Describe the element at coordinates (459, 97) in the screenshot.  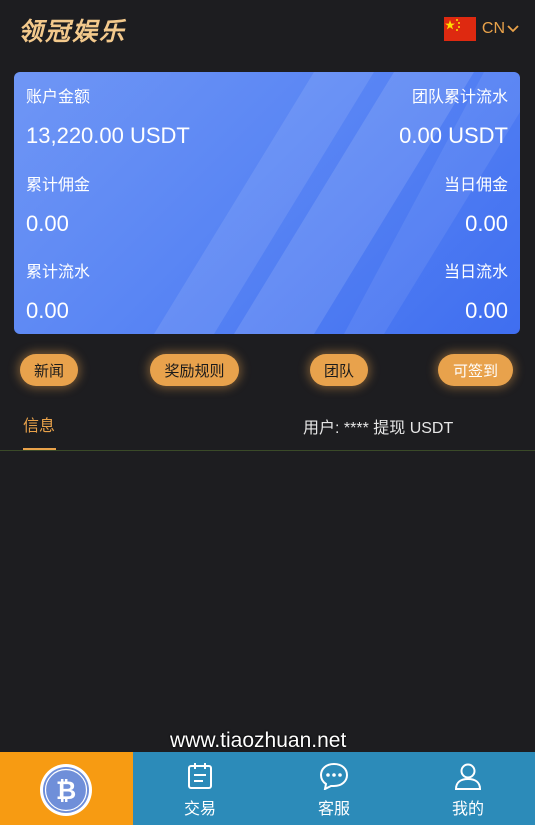
I see `team-flow-label: 团队累计流水` at that location.